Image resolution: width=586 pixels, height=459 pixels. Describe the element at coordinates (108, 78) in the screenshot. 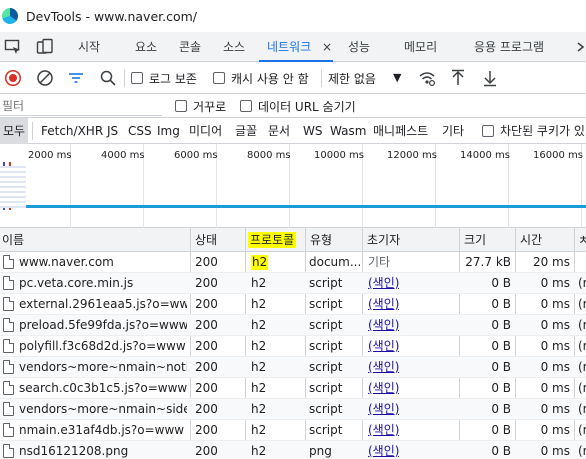

I see `search-icon` at that location.